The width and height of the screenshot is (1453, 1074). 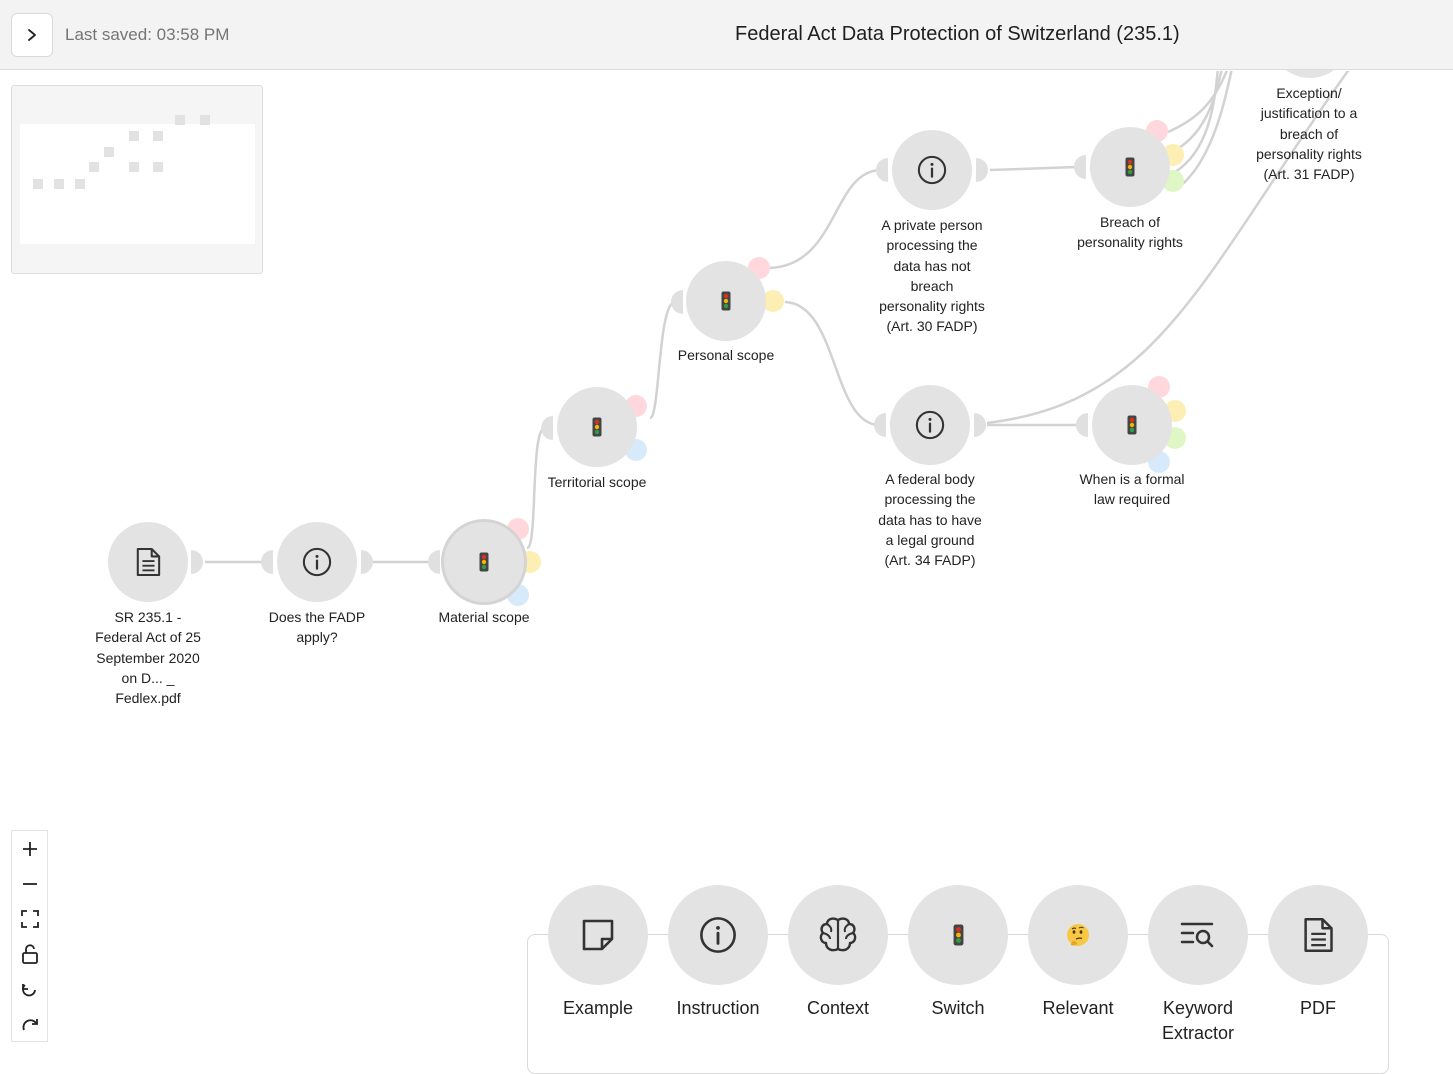 What do you see at coordinates (484, 617) in the screenshot?
I see `node-label: Material scope` at bounding box center [484, 617].